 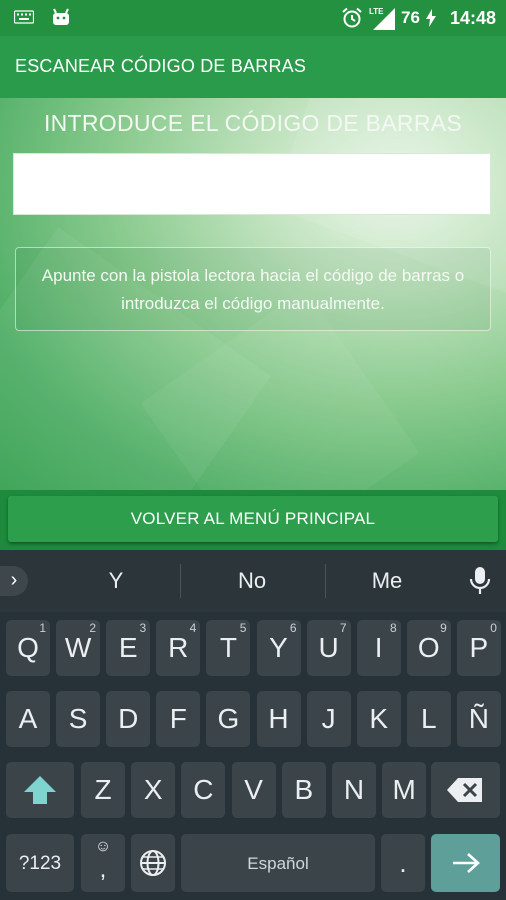 I want to click on key-v: V, so click(x=253, y=790).